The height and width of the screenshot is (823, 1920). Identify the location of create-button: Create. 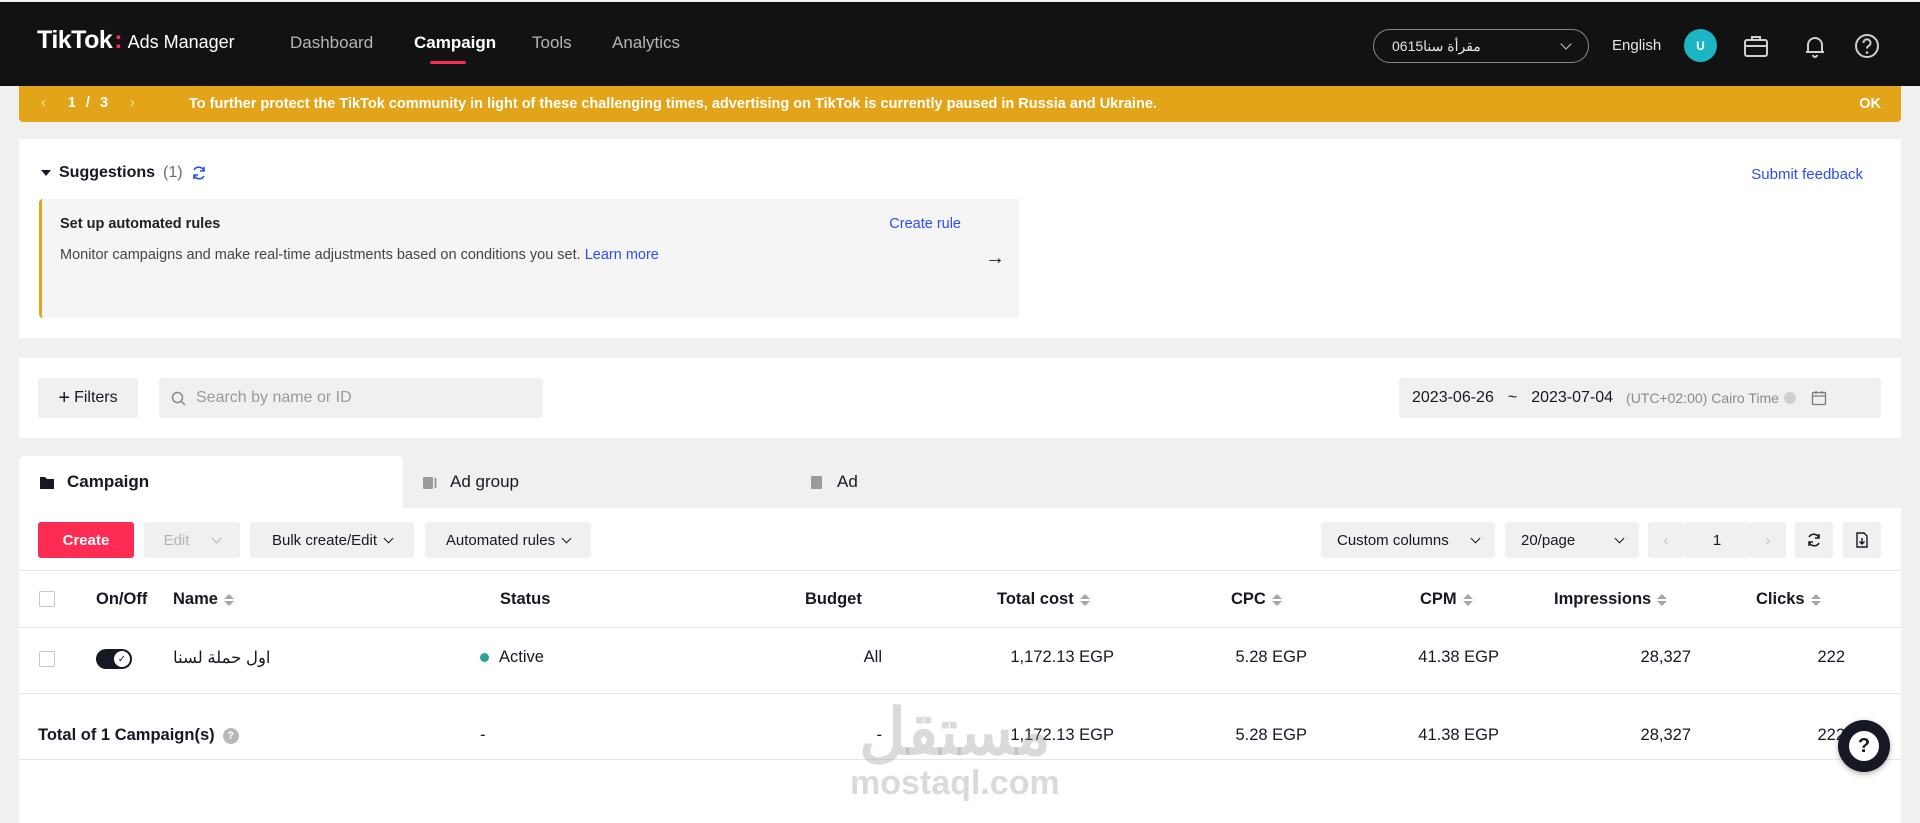
(86, 540).